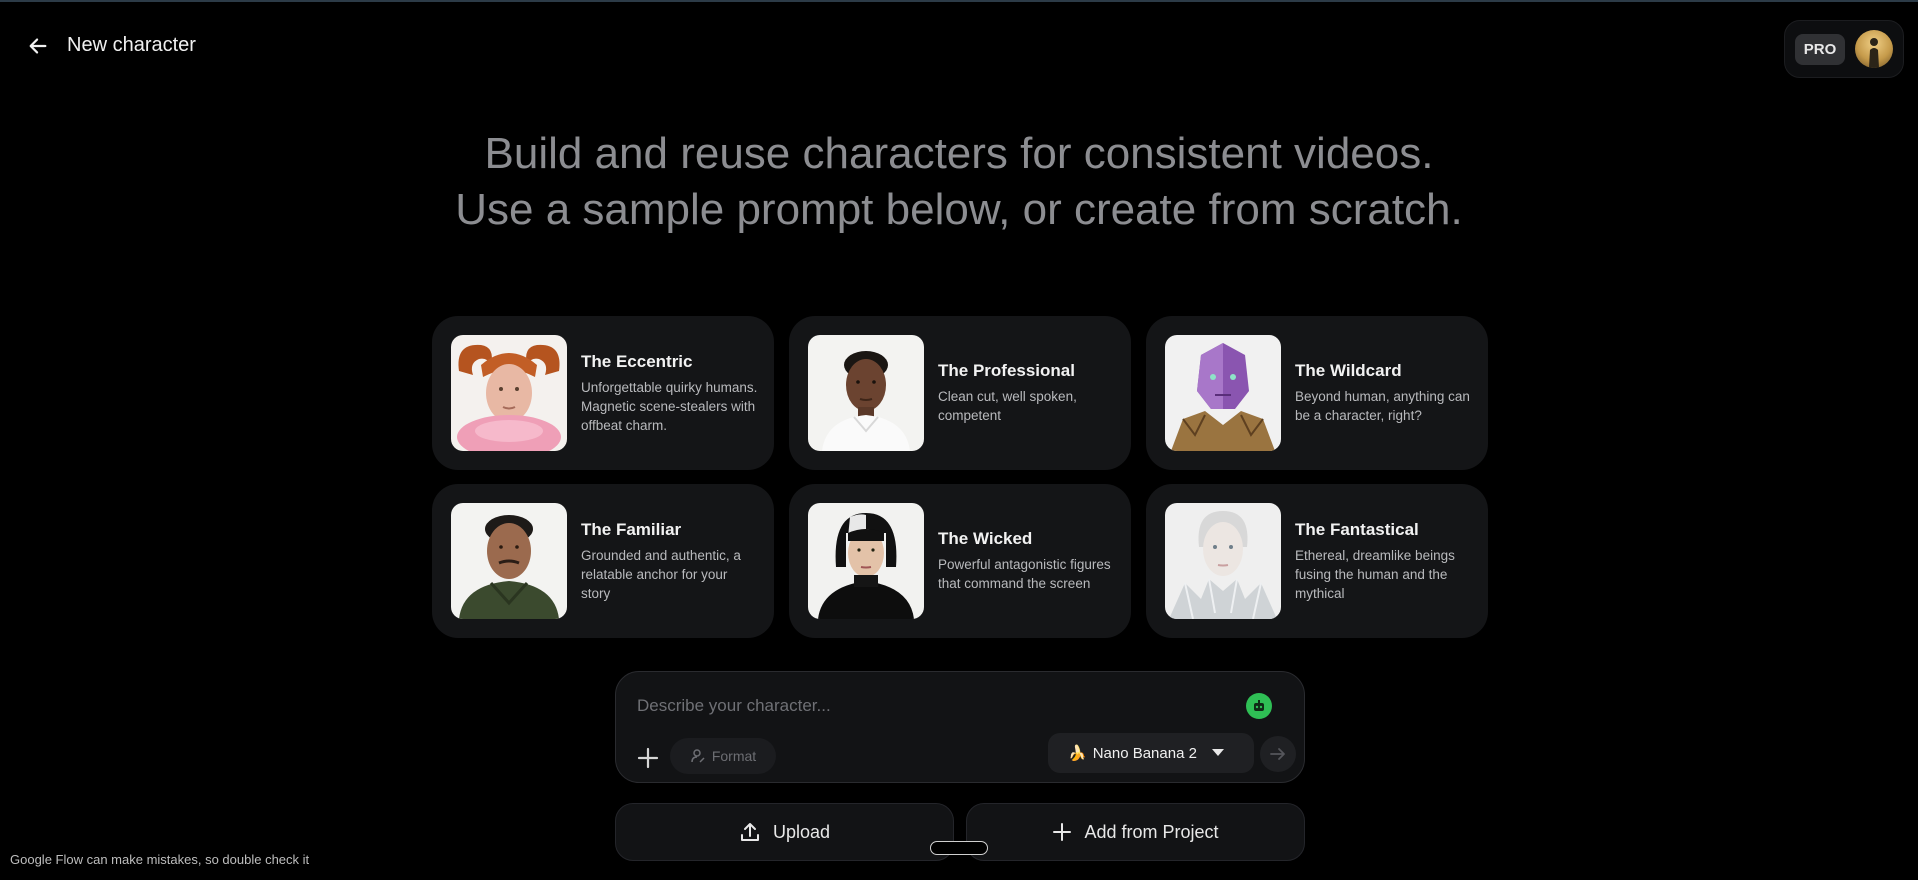 The image size is (1918, 880). What do you see at coordinates (1874, 53) in the screenshot?
I see `person-silhouette-icon` at bounding box center [1874, 53].